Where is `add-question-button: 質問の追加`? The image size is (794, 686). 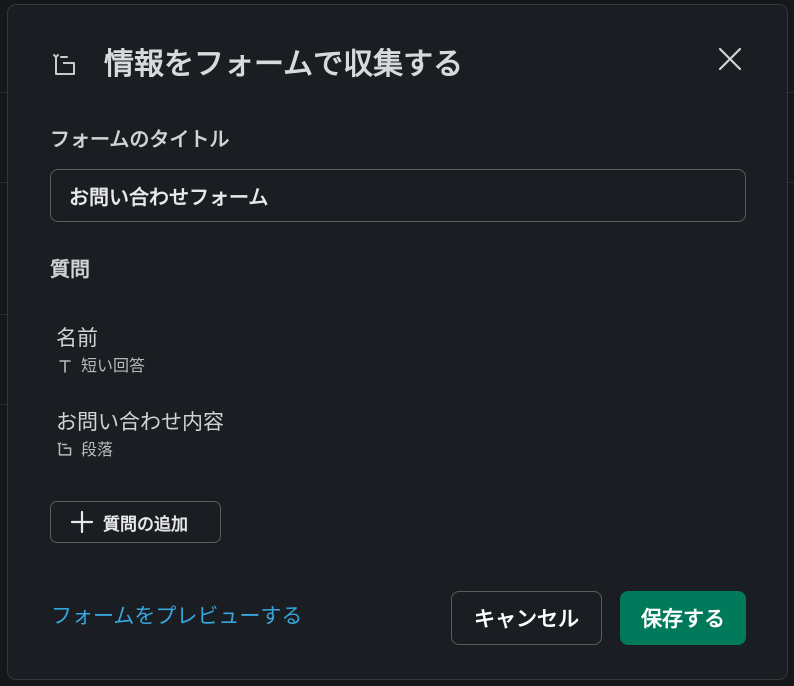 add-question-button: 質問の追加 is located at coordinates (135, 522).